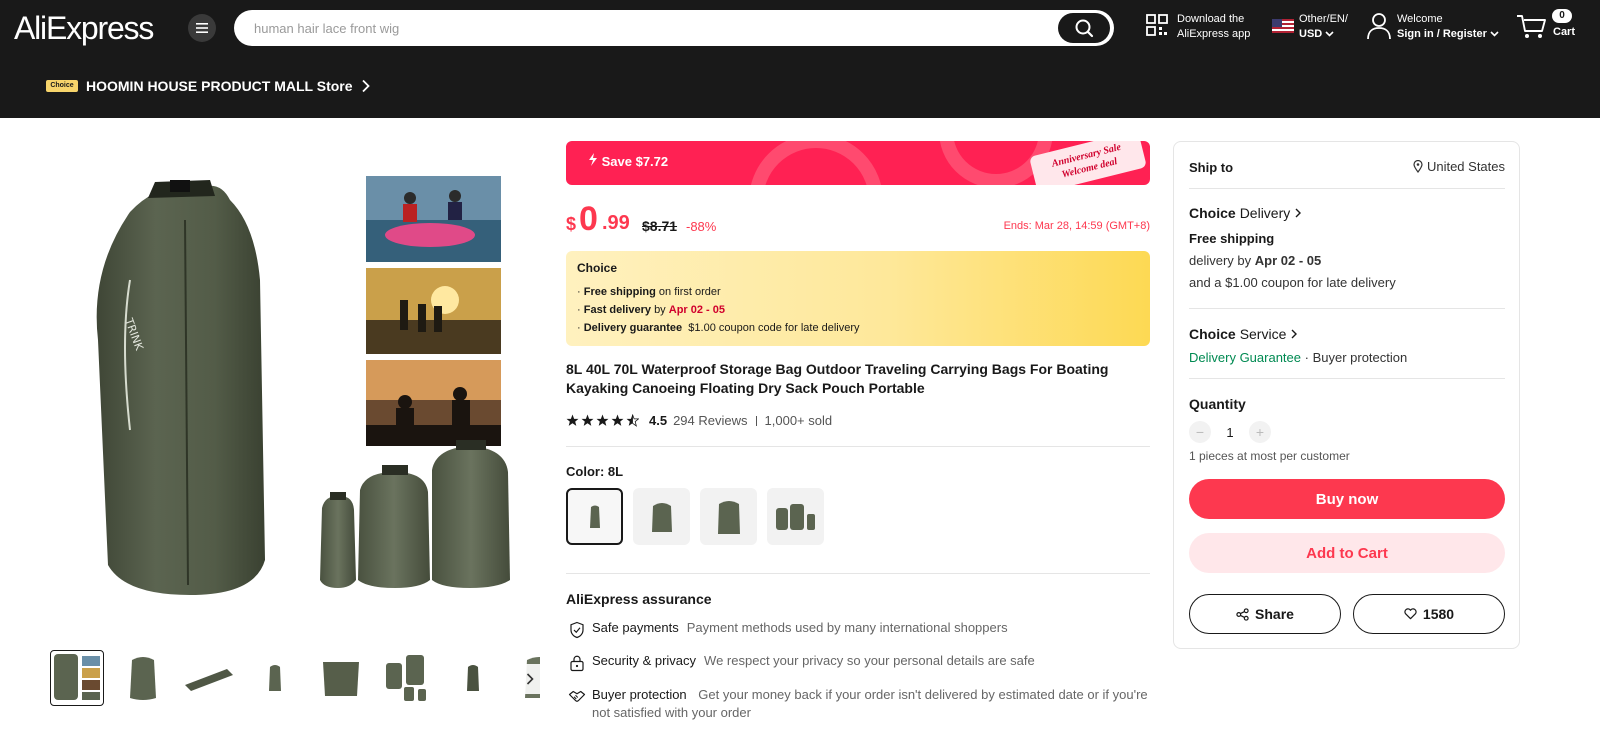 This screenshot has width=1600, height=746. What do you see at coordinates (756, 420) in the screenshot?
I see `divider` at bounding box center [756, 420].